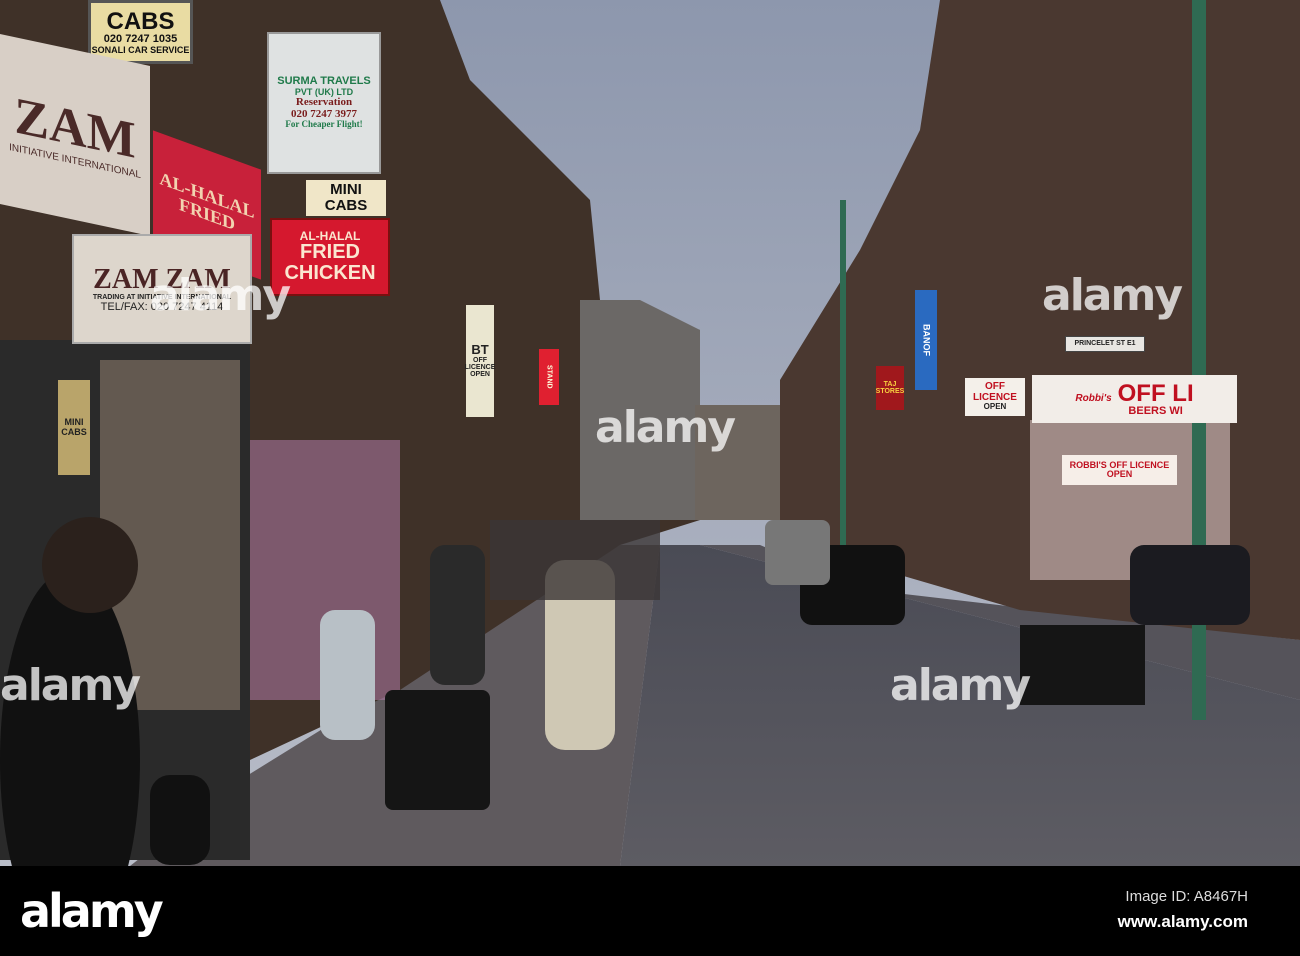 The height and width of the screenshot is (956, 1300). Describe the element at coordinates (140, 21) in the screenshot. I see `cabs-title: CABS` at that location.